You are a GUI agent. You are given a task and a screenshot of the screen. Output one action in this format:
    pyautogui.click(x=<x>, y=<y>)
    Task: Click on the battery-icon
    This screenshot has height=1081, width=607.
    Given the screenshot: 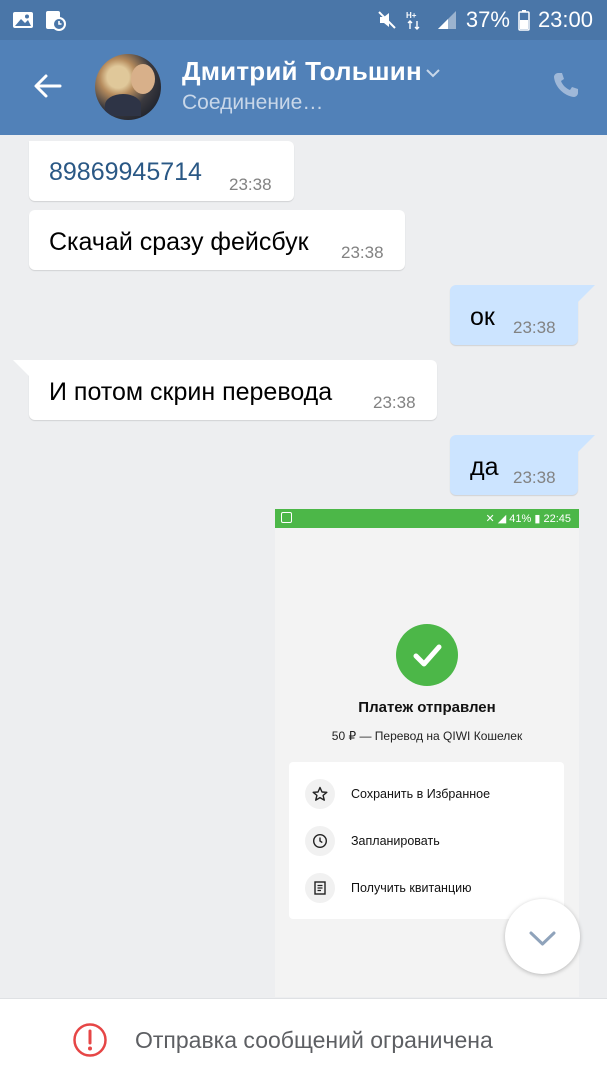 What is the action you would take?
    pyautogui.click(x=524, y=20)
    